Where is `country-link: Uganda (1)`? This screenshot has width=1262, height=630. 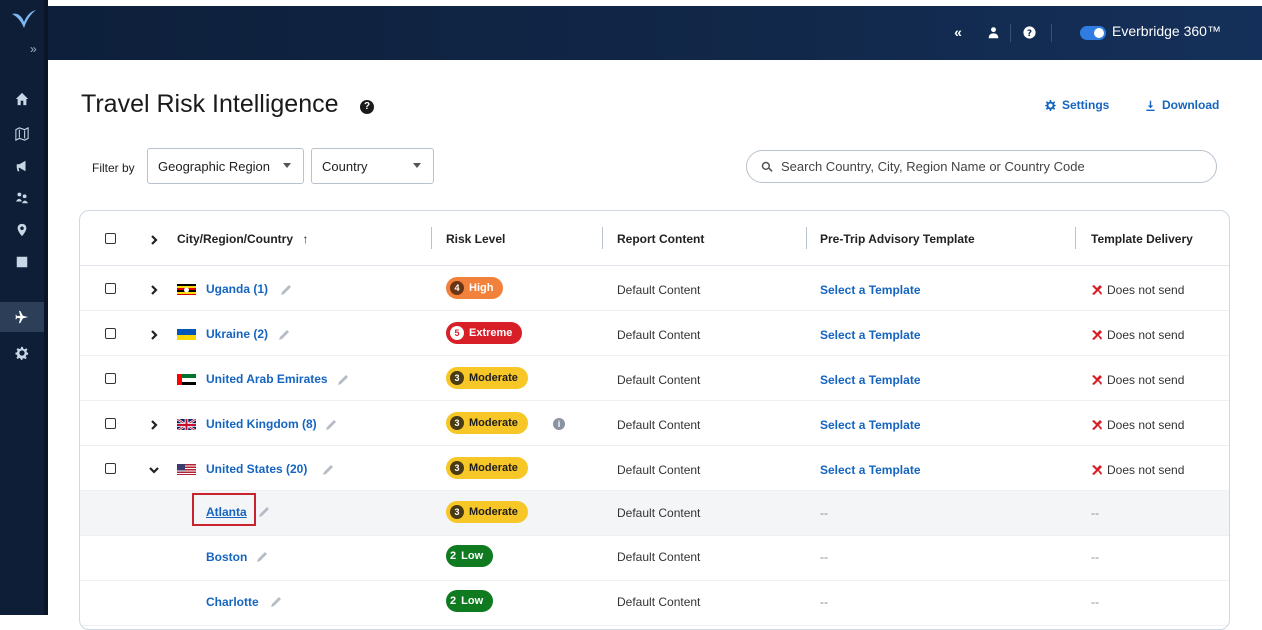 country-link: Uganda (1) is located at coordinates (237, 289).